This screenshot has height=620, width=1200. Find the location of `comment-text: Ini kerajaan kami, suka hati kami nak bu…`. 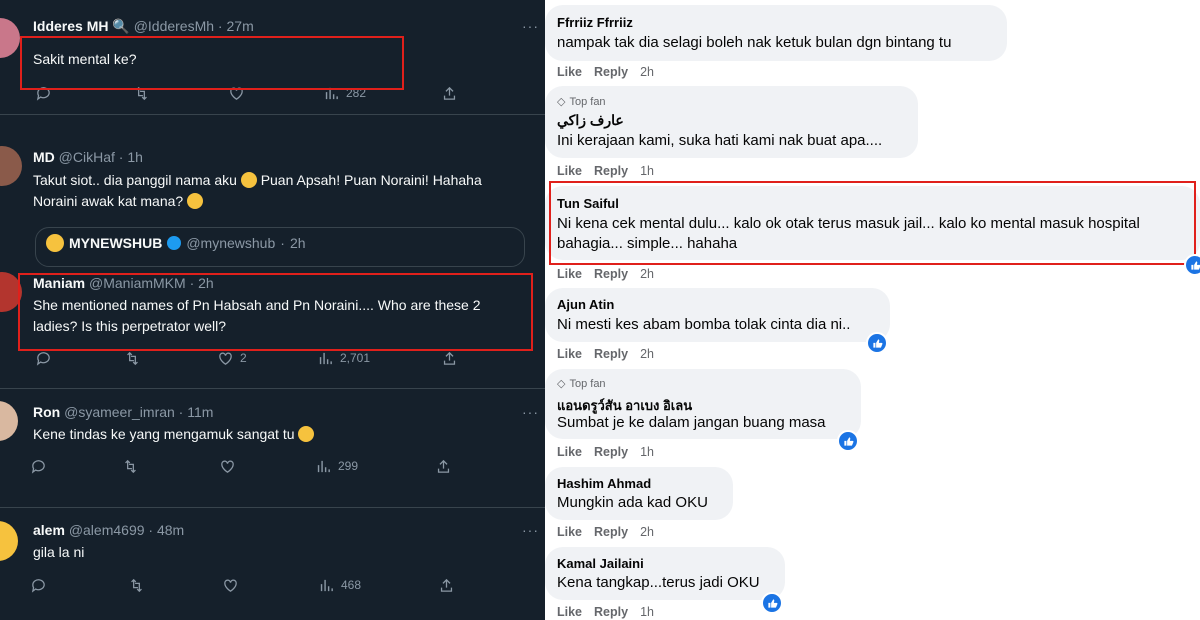

comment-text: Ini kerajaan kami, suka hati kami nak bu… is located at coordinates (720, 140).